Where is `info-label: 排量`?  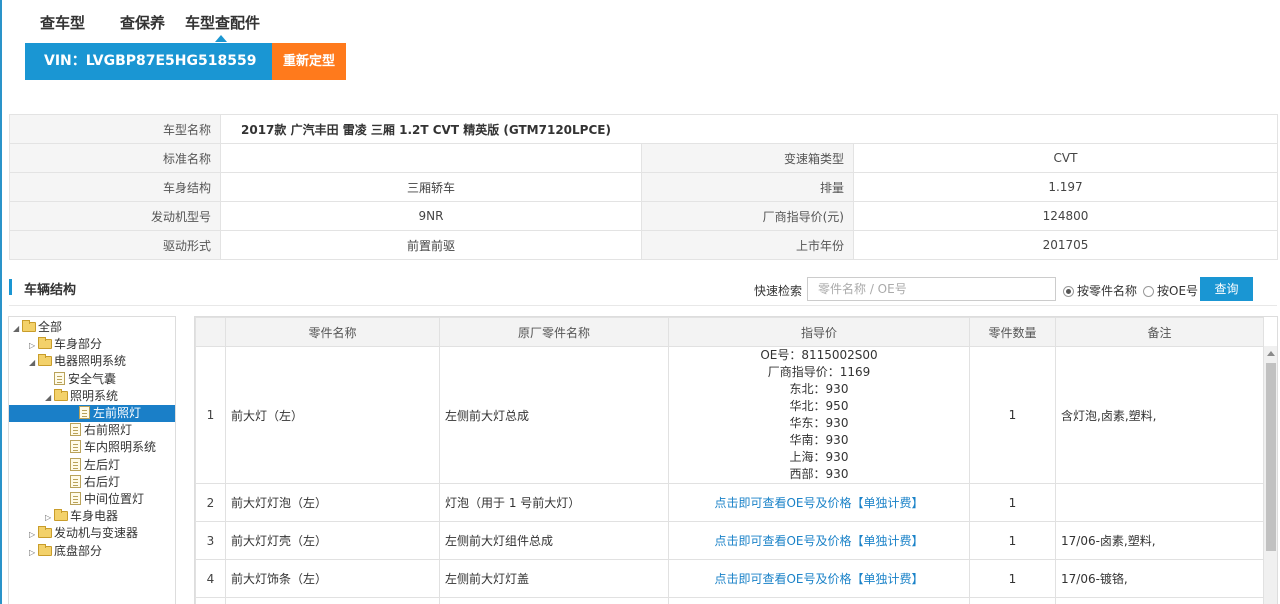 info-label: 排量 is located at coordinates (747, 187).